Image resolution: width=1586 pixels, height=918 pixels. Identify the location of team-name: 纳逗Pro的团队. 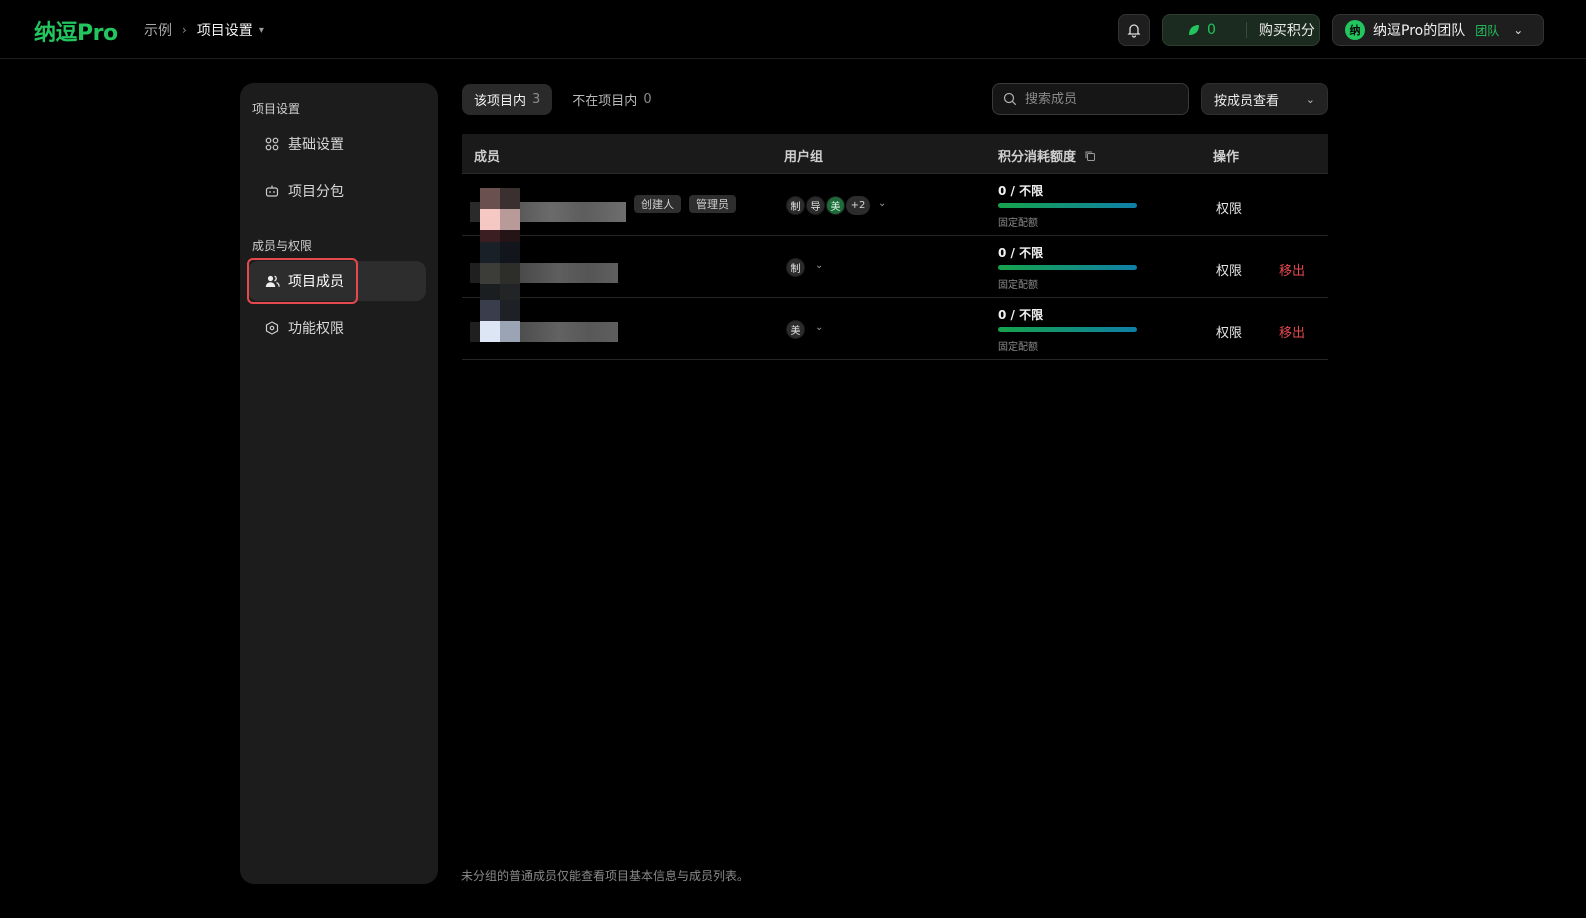
(1419, 31).